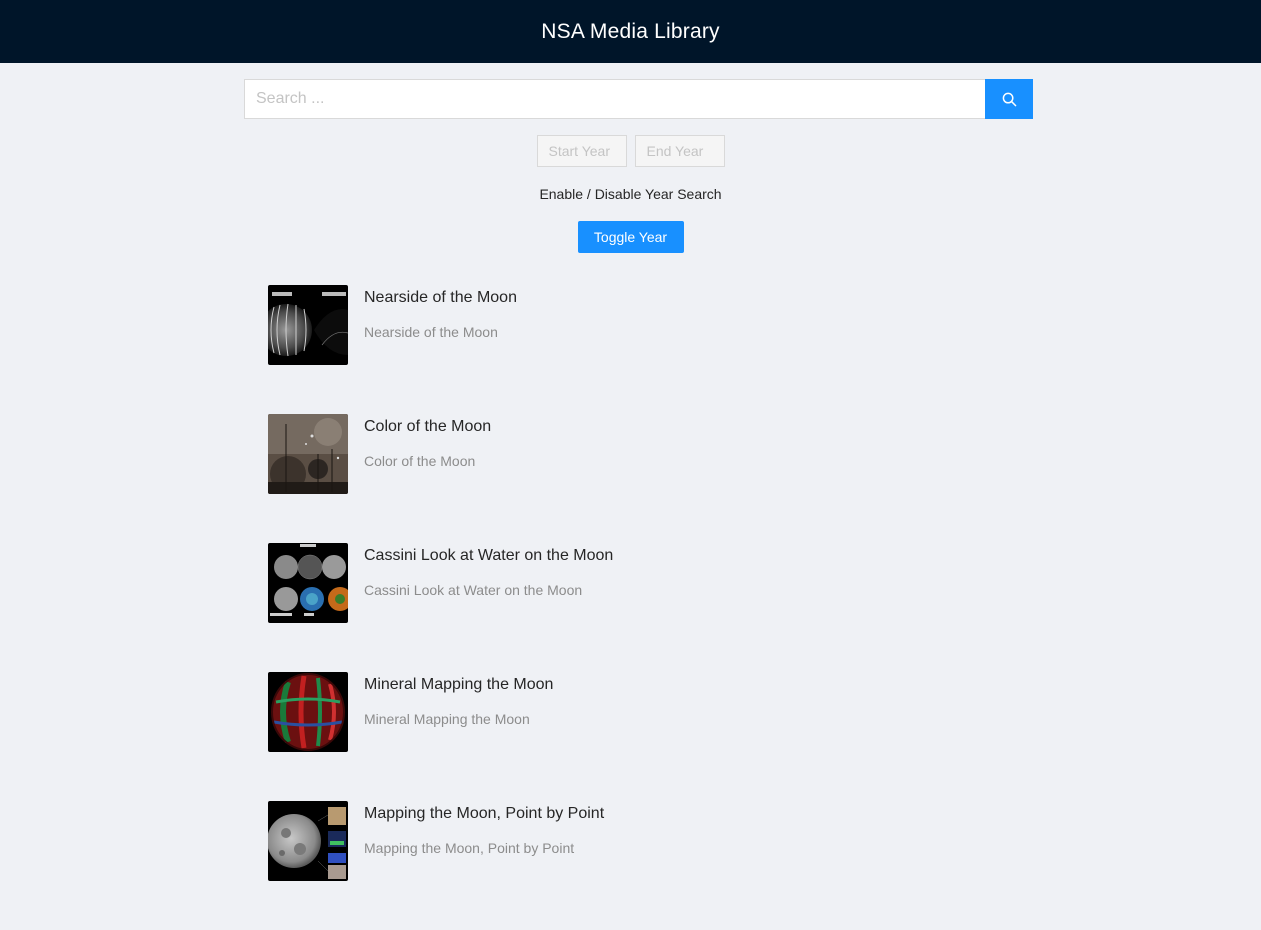  I want to click on app-title: NSA Media Library, so click(630, 31).